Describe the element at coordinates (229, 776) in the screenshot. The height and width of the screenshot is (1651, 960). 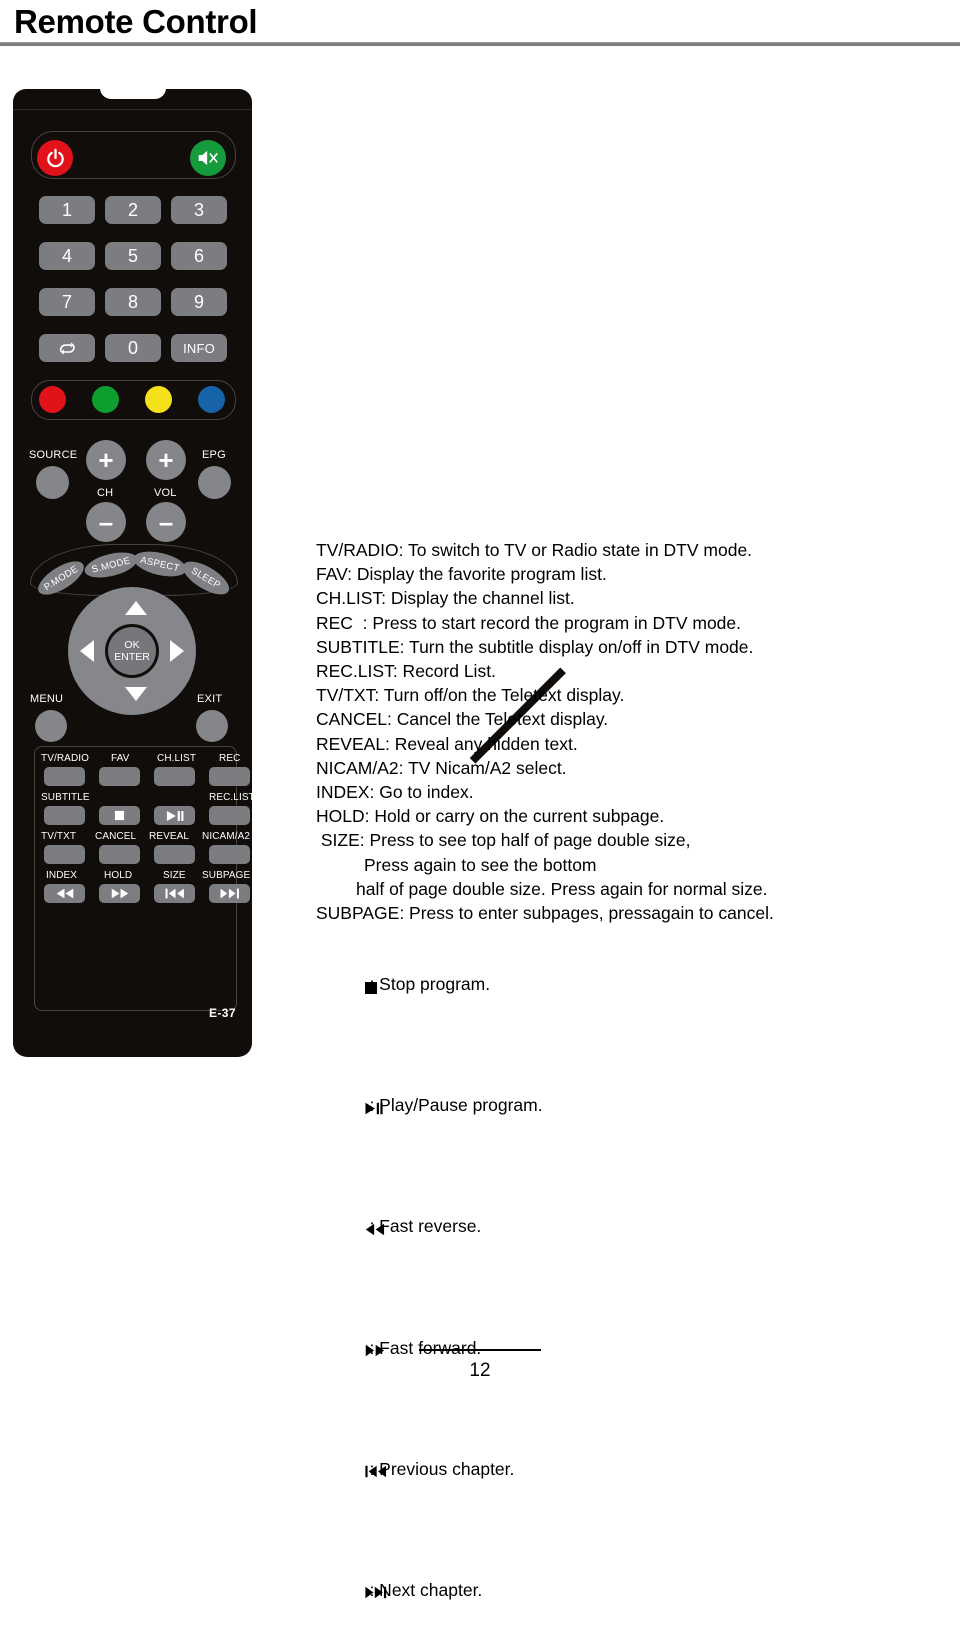
I see `rec-button` at that location.